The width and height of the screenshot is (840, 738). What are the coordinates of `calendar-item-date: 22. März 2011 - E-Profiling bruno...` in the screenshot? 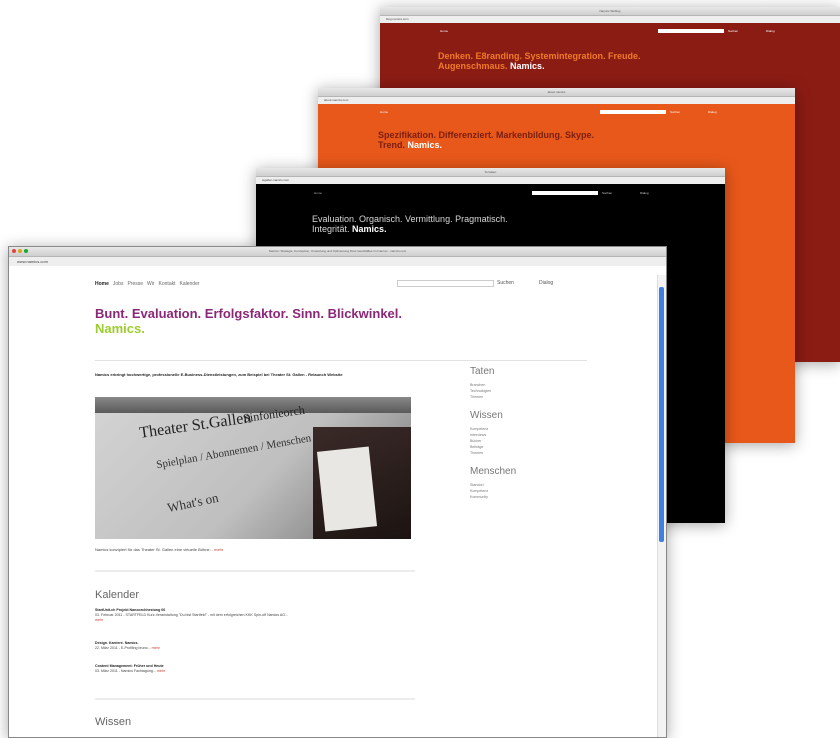 It's located at (123, 648).